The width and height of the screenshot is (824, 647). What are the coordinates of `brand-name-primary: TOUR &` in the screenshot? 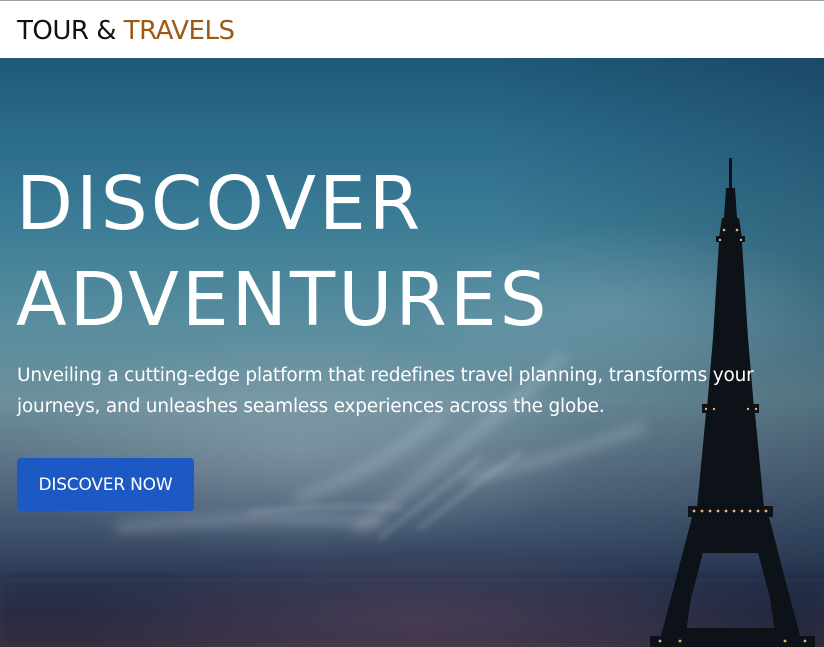 It's located at (70, 30).